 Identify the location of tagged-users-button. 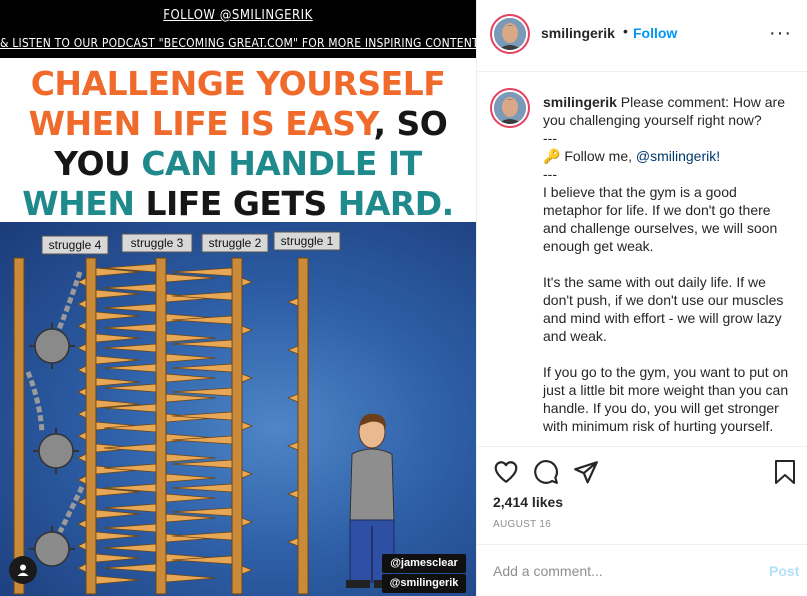
(23, 570).